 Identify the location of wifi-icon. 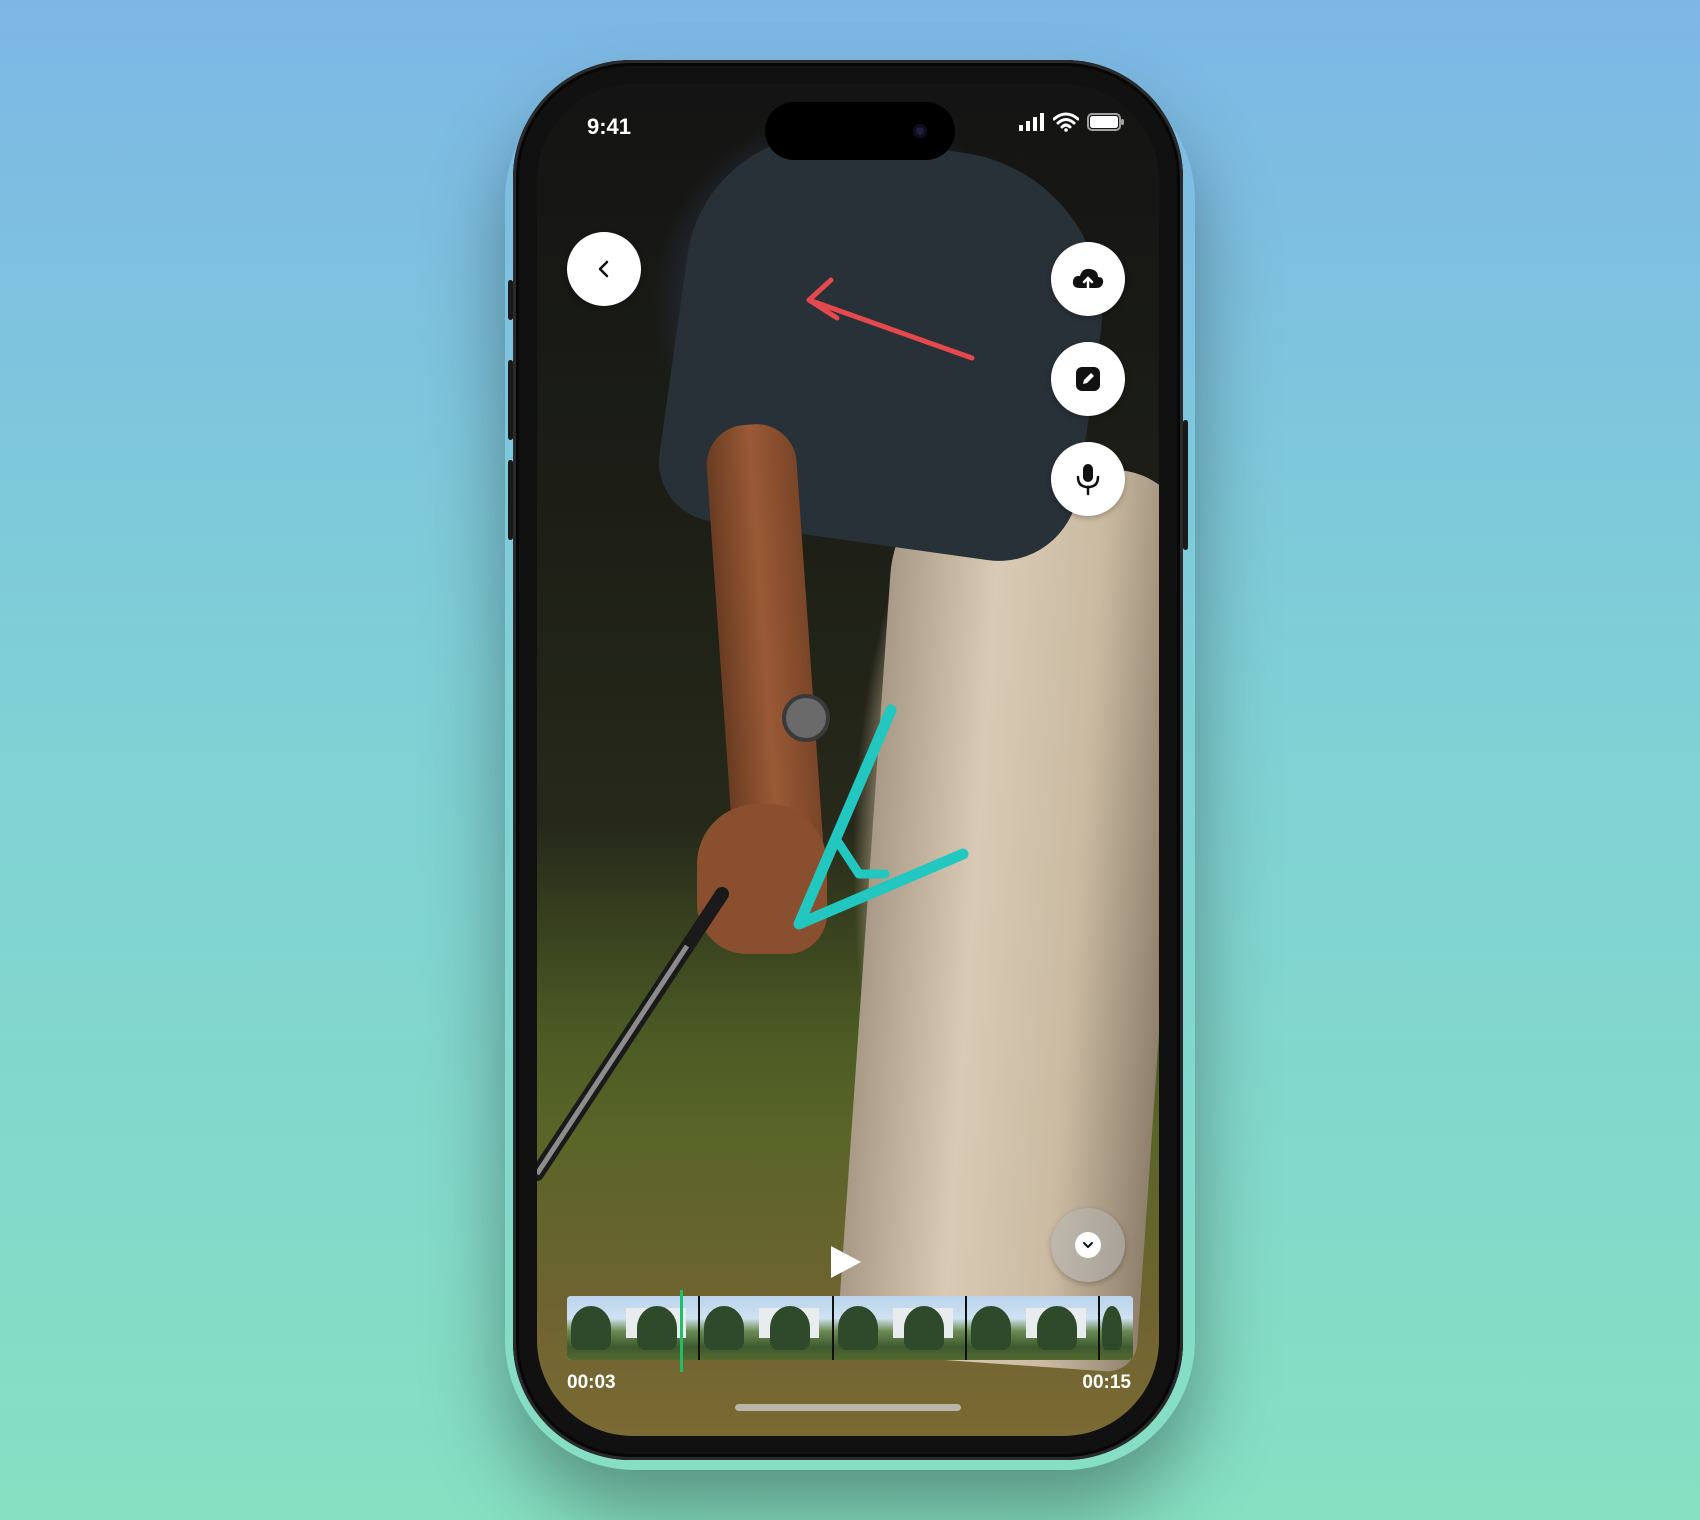
(1066, 122).